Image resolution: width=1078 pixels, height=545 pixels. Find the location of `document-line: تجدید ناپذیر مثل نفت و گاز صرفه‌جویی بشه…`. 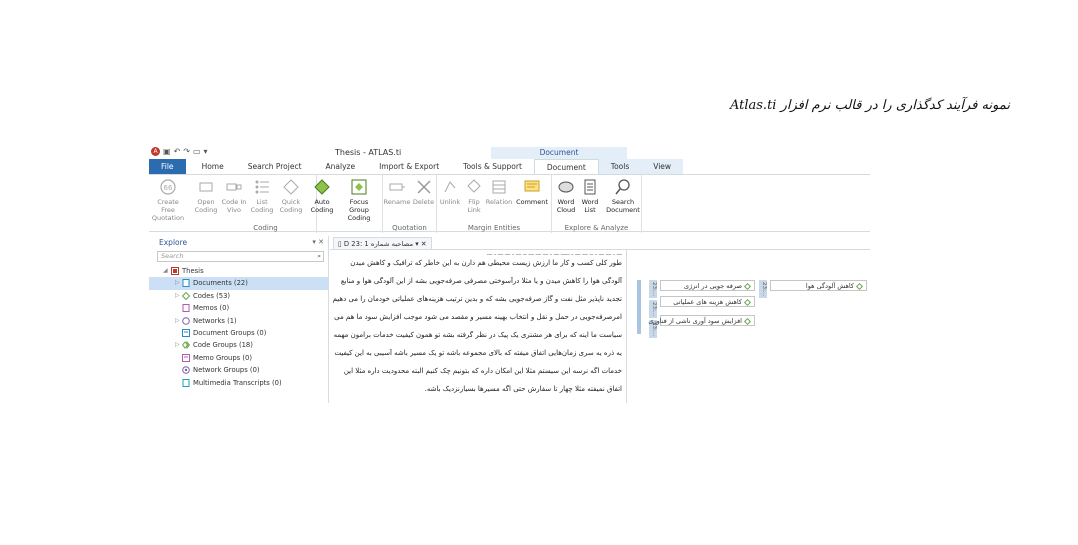

document-line: تجدید ناپذیر مثل نفت و گاز صرفه‌جویی بشه… is located at coordinates (477, 299).